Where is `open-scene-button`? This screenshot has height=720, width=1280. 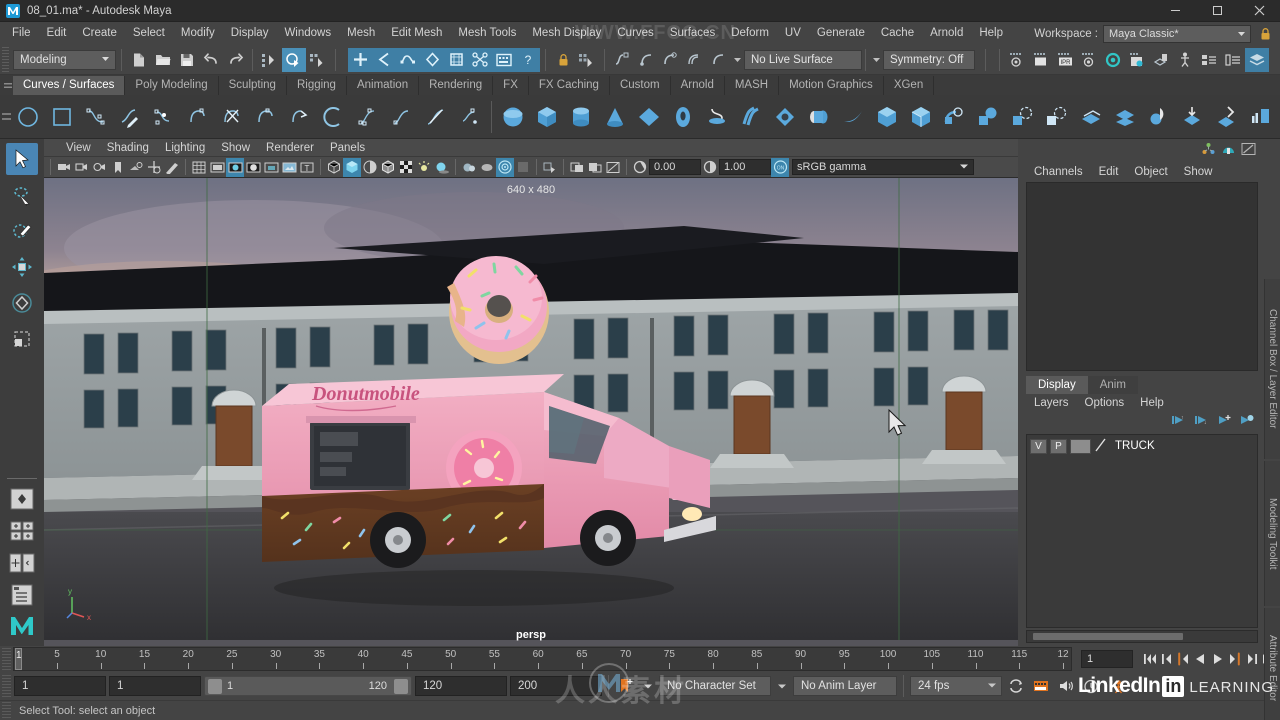 open-scene-button is located at coordinates (163, 60).